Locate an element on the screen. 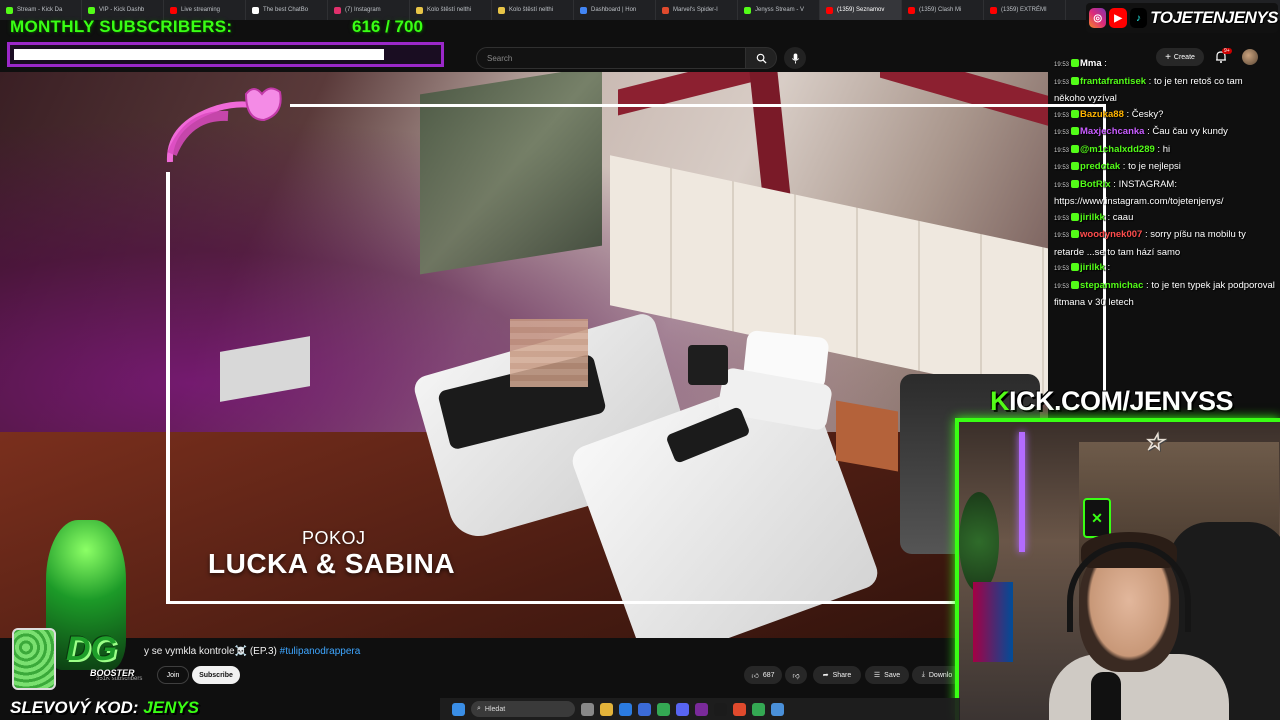  ceiling-beam is located at coordinates (688, 94).